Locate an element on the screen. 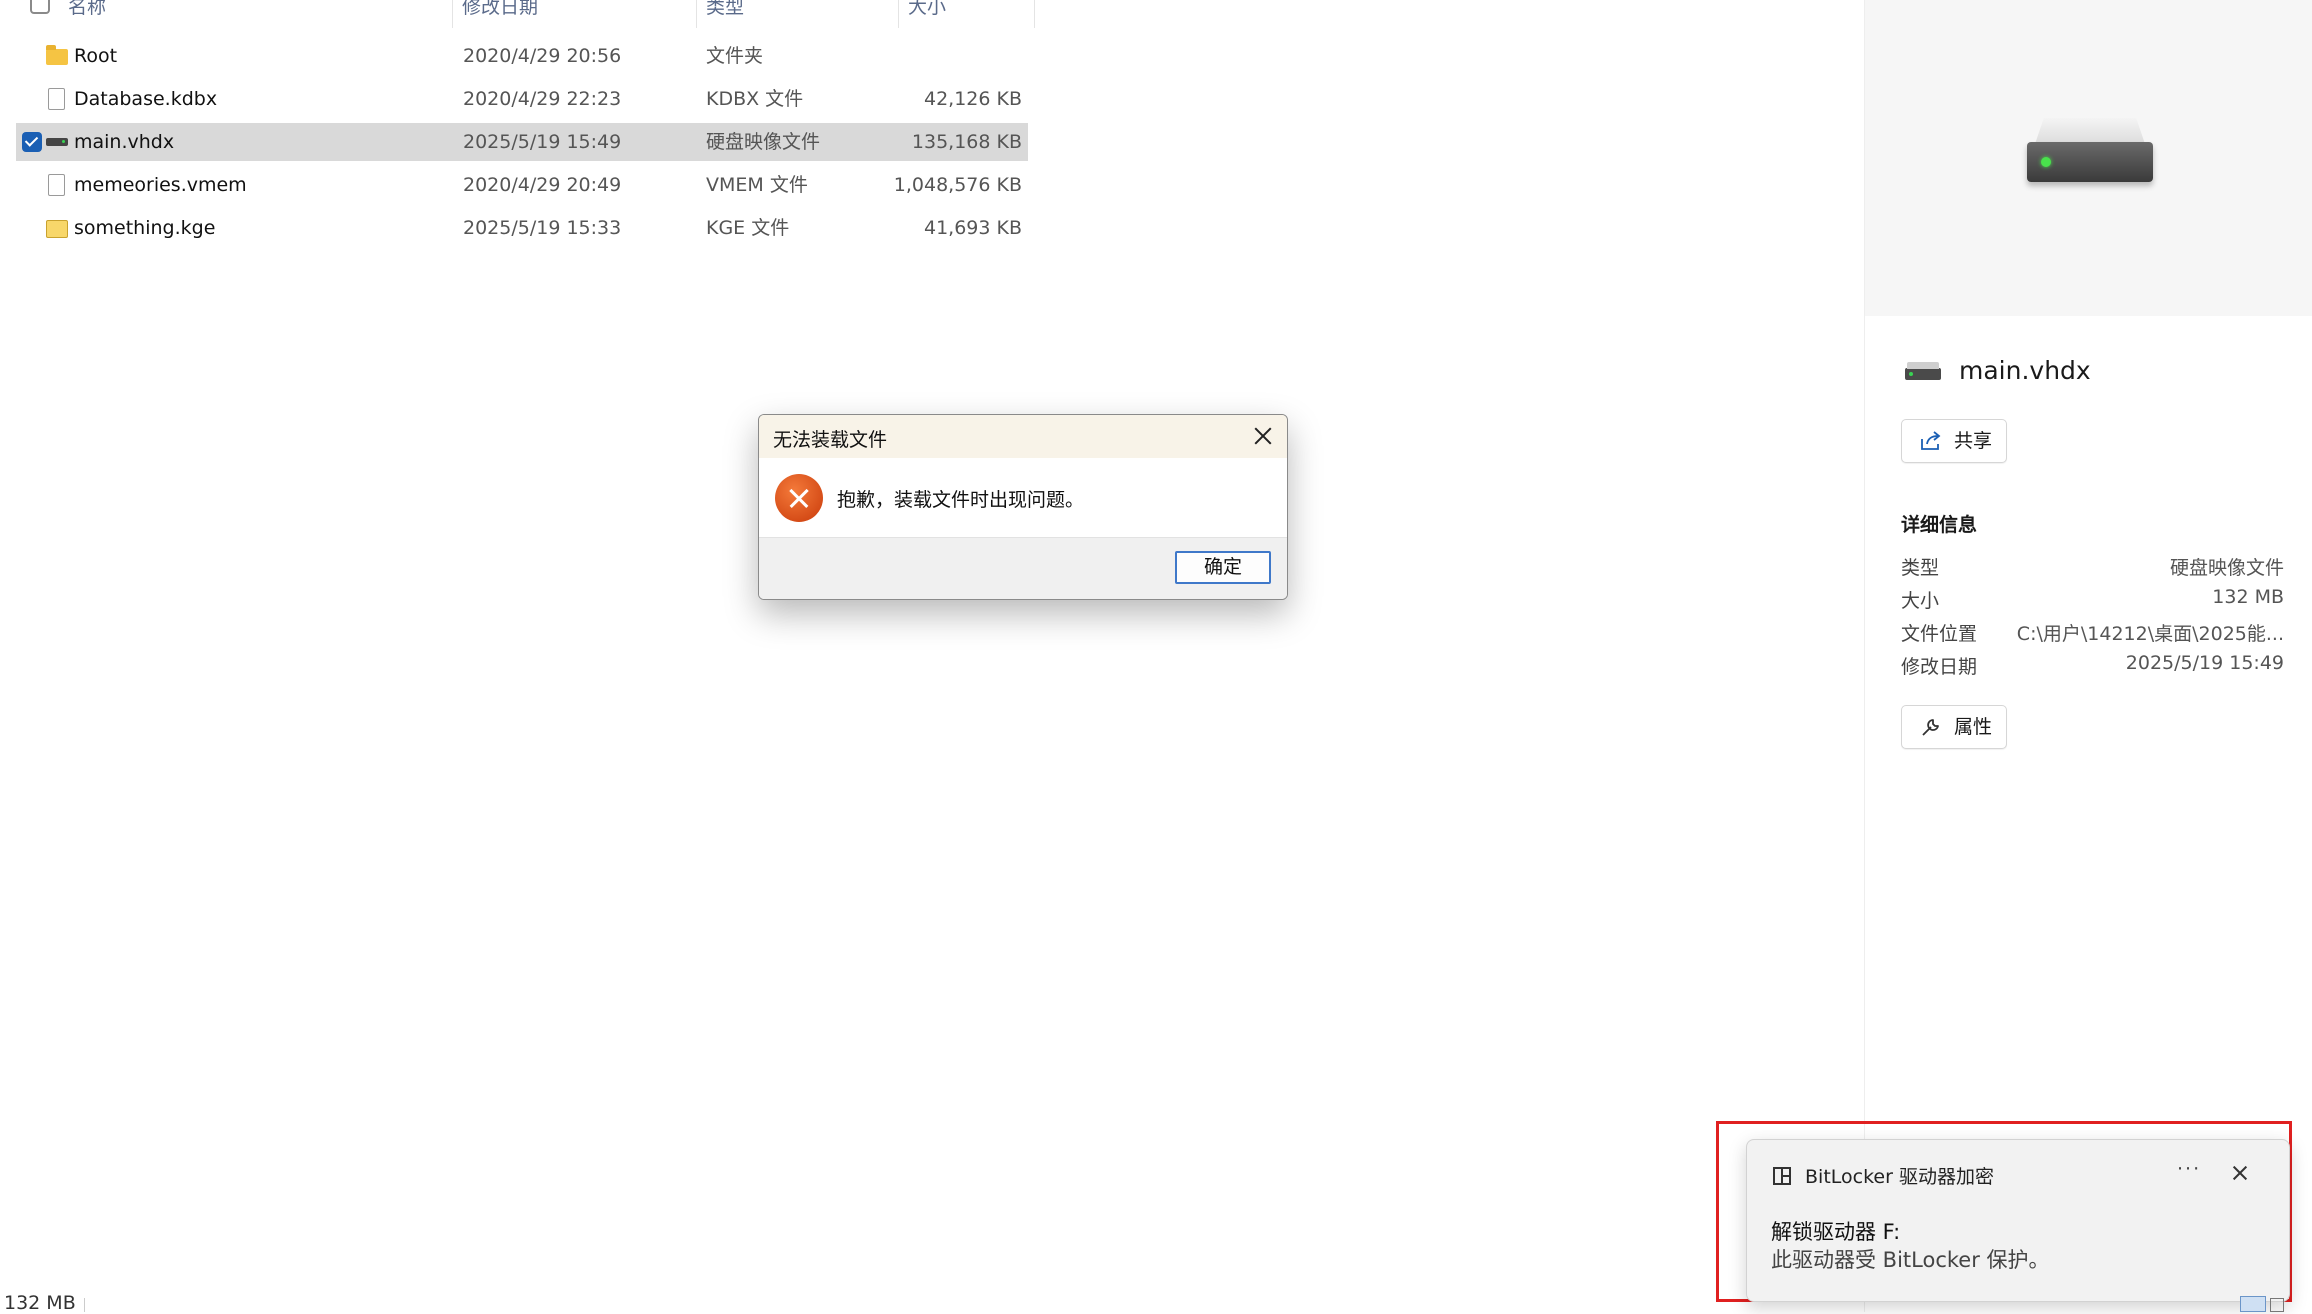 This screenshot has height=1314, width=2312. share-icon is located at coordinates (1931, 440).